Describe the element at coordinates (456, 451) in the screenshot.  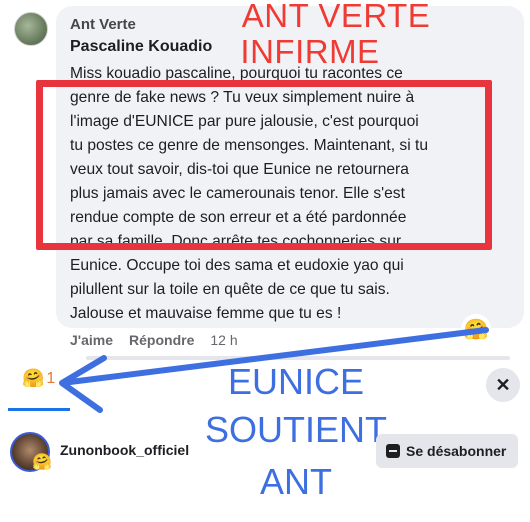
I see `unsubscribe-label: Se désabonner` at that location.